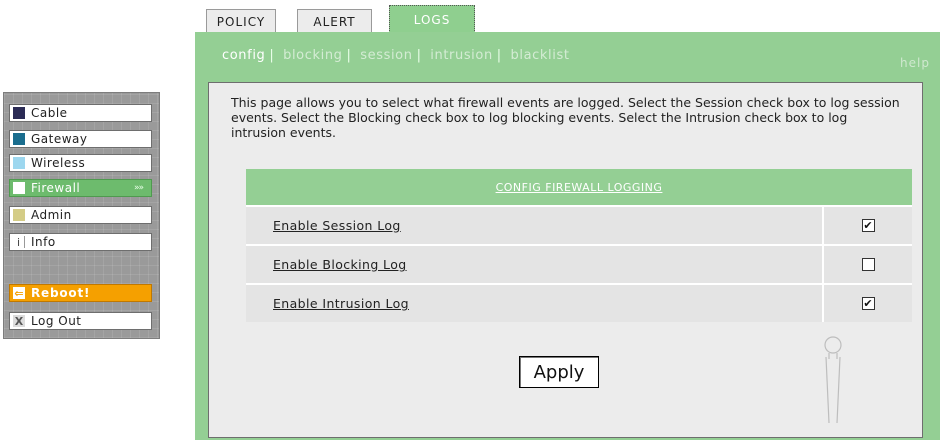 The width and height of the screenshot is (951, 440). I want to click on subnav-intrusion: intrusion, so click(461, 55).